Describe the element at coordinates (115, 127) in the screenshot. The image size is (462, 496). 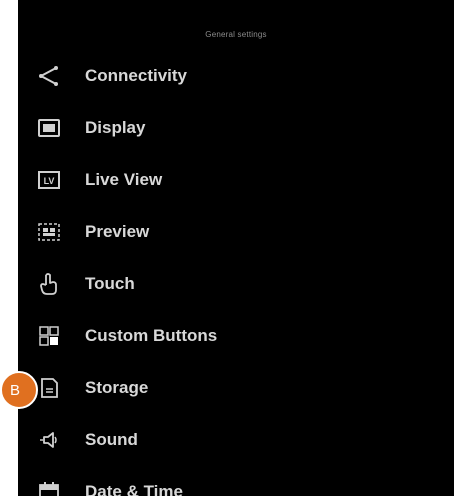
I see `menu-item-label: Display` at that location.